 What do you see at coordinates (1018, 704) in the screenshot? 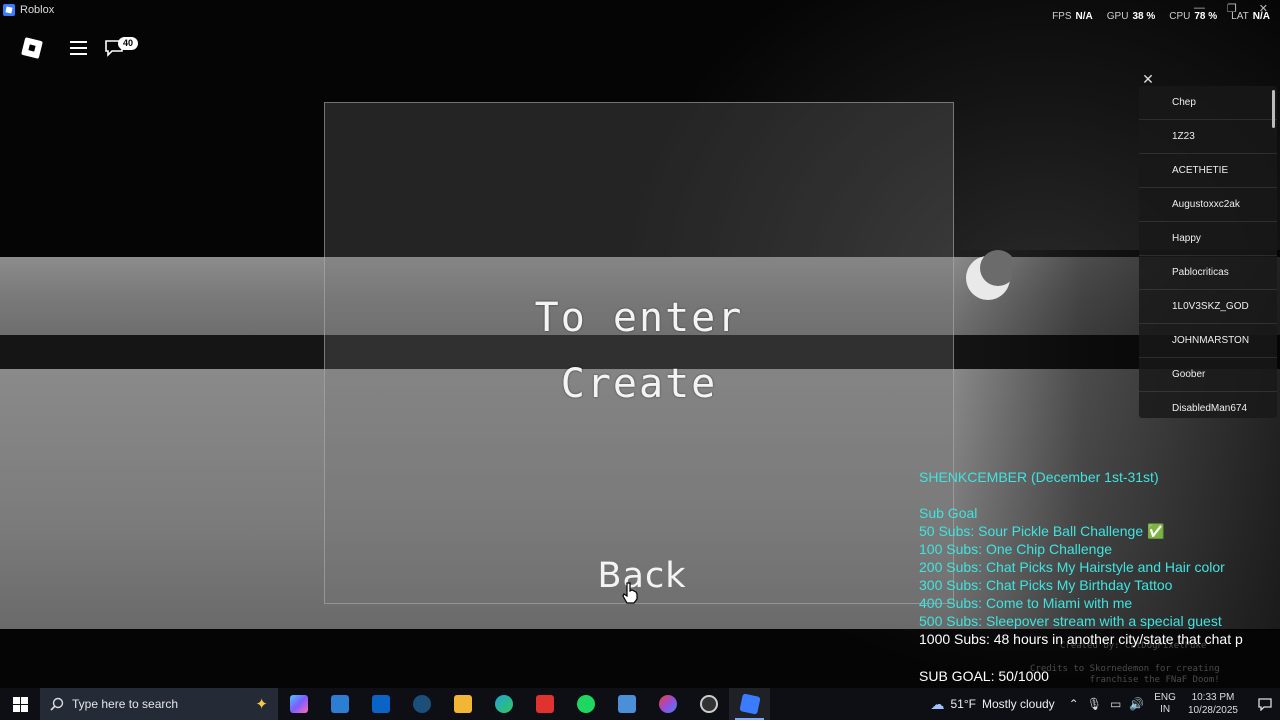
I see `weather-text: Mostly cloudy` at bounding box center [1018, 704].